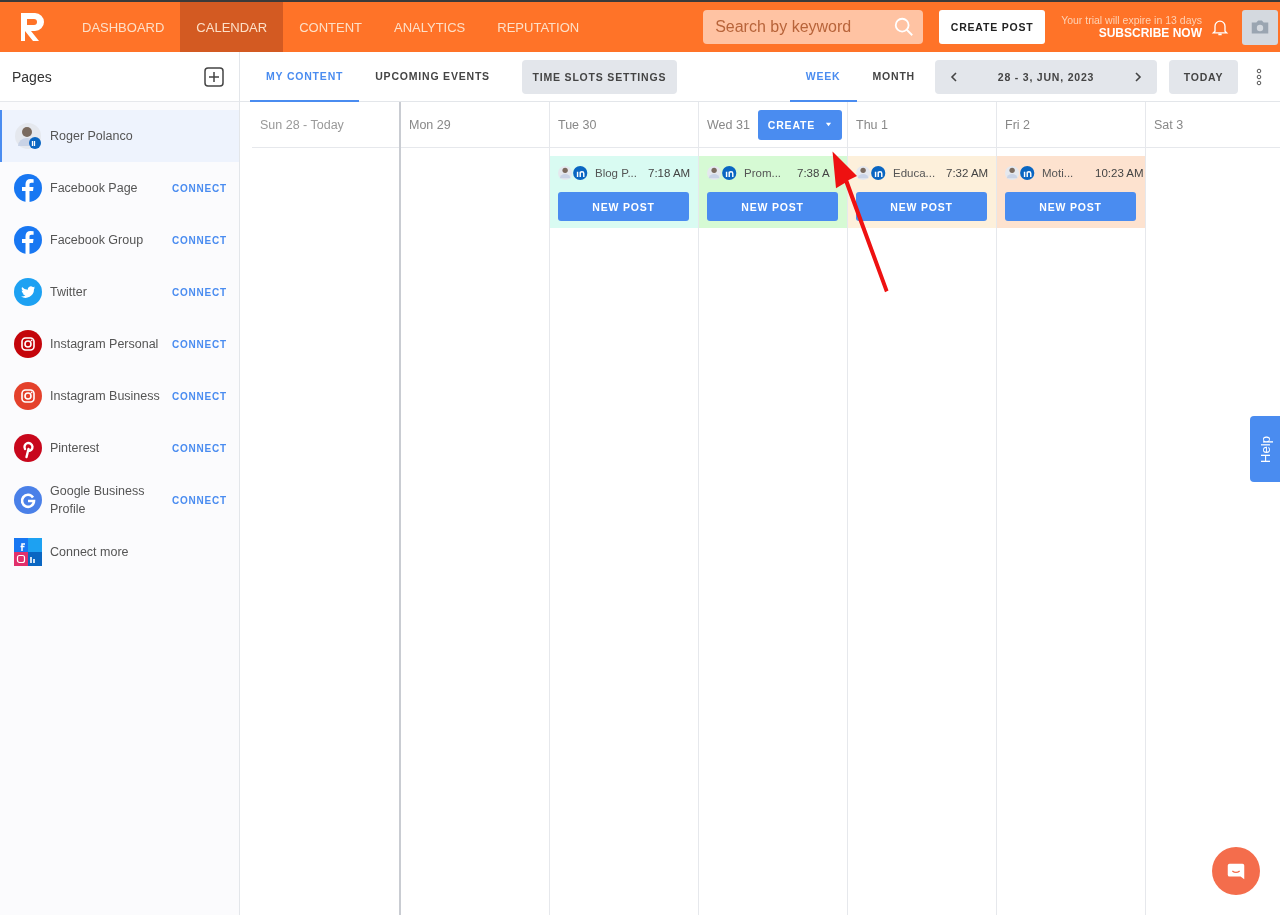  What do you see at coordinates (1131, 20) in the screenshot?
I see `trial-notice: Your trial will expire in 13 days` at bounding box center [1131, 20].